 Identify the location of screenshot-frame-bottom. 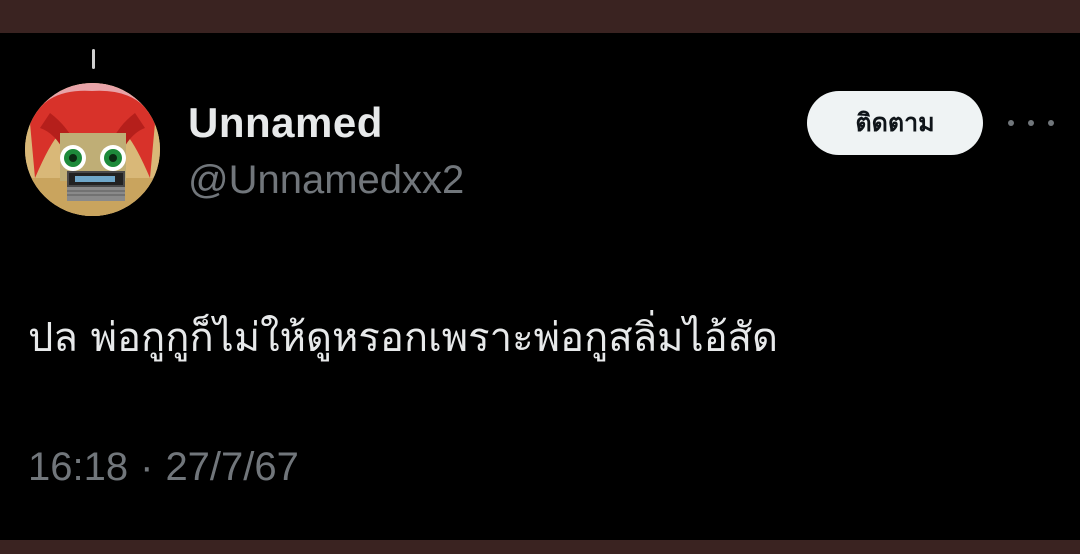
(540, 547).